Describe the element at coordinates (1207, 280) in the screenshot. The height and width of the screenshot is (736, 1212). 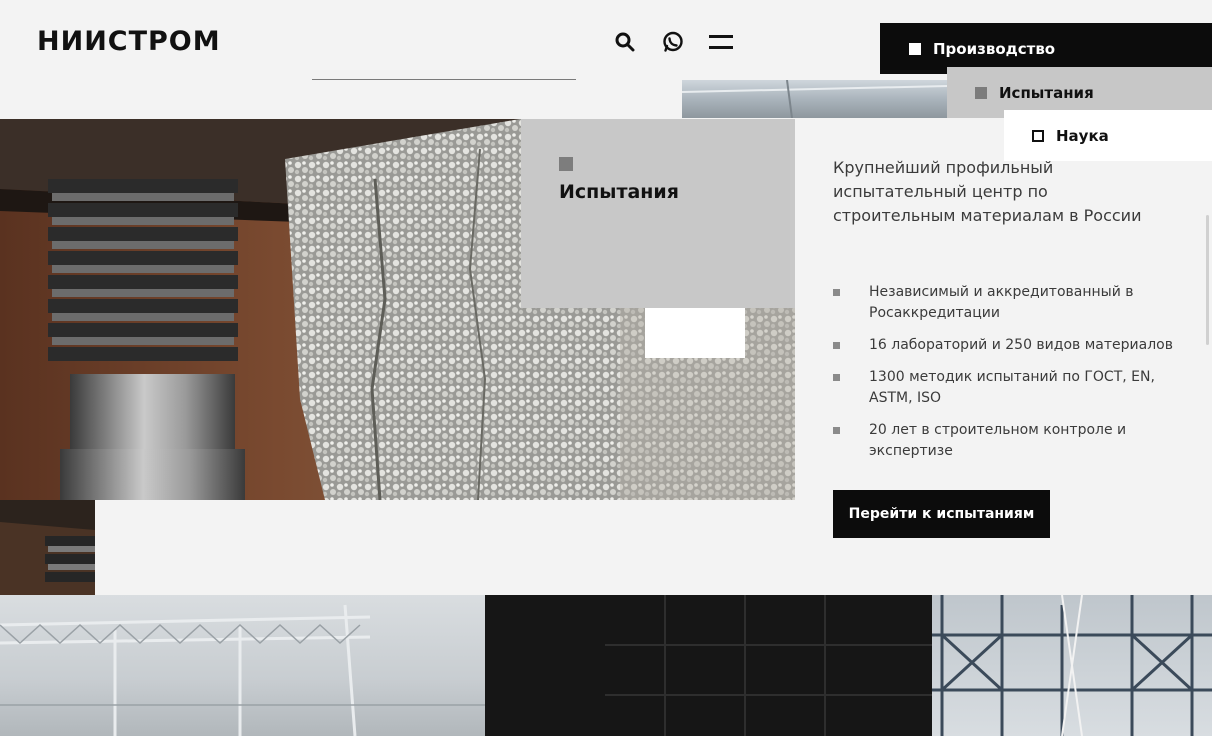
I see `scrollbar` at that location.